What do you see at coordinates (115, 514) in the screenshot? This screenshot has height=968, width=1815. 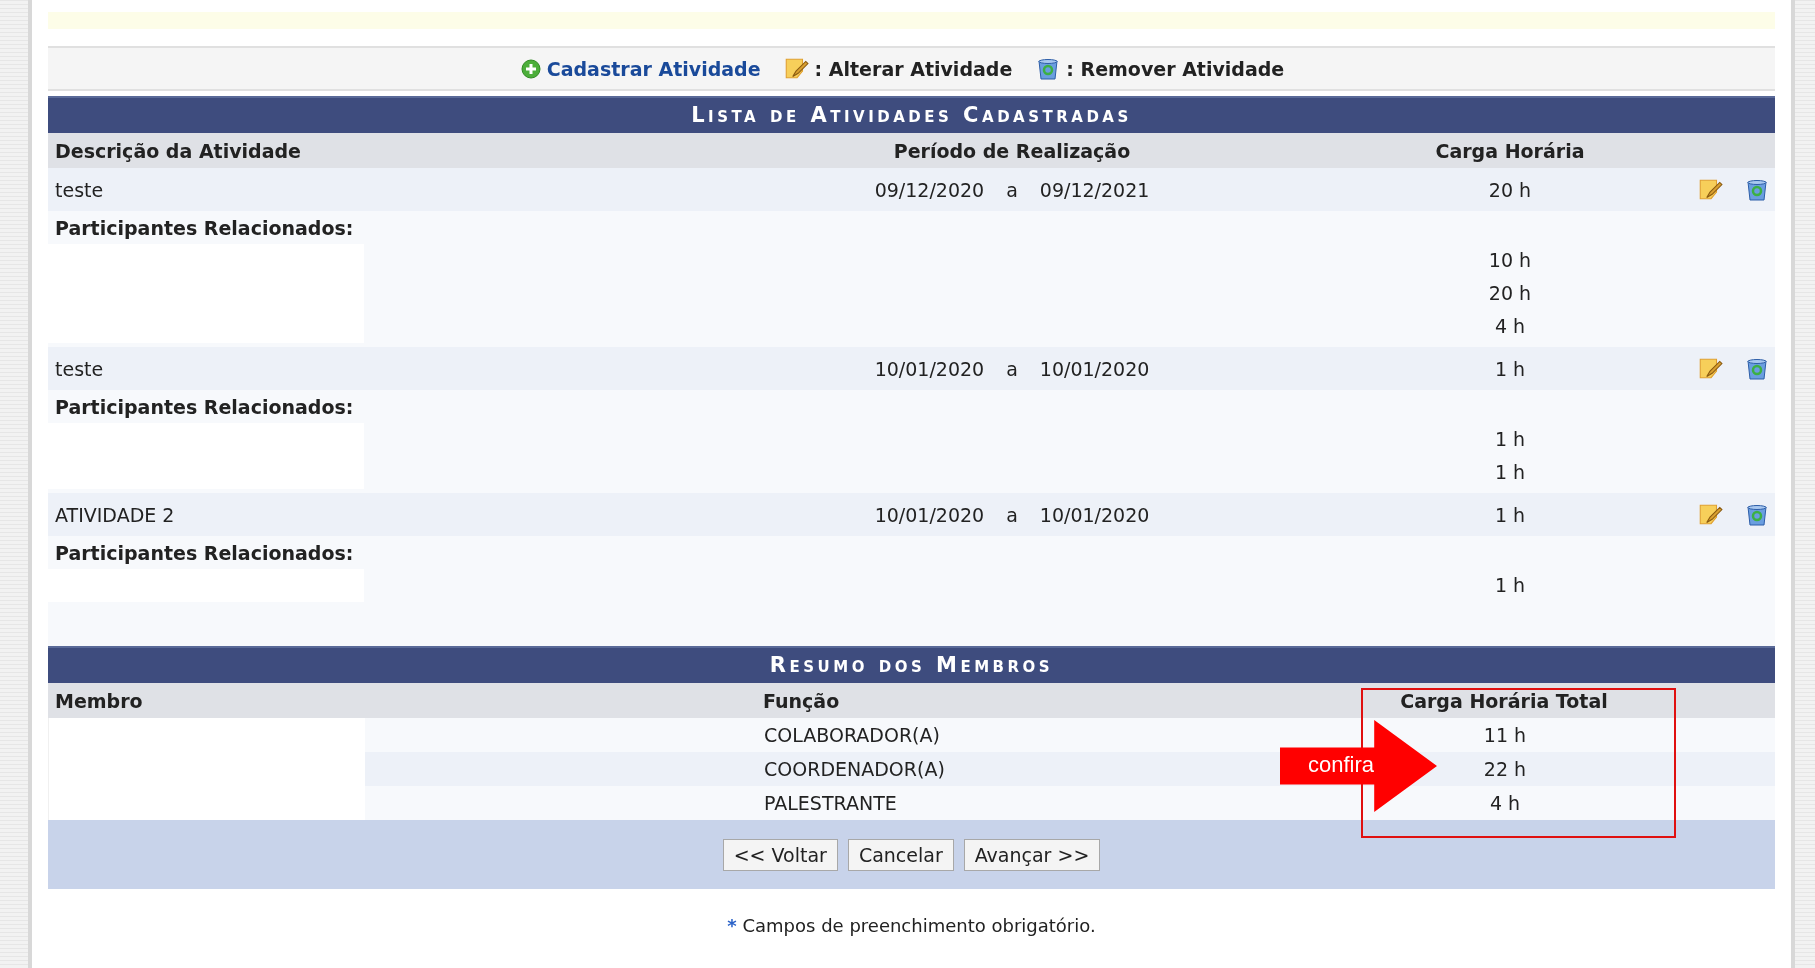 I see `activity-description: ATIVIDADE 2` at bounding box center [115, 514].